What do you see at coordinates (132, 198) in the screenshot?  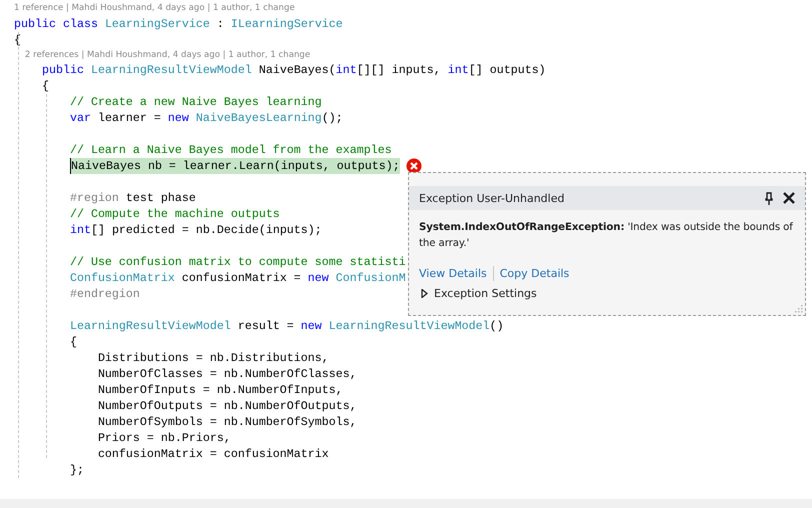 I see `code-line: #region test phase` at bounding box center [132, 198].